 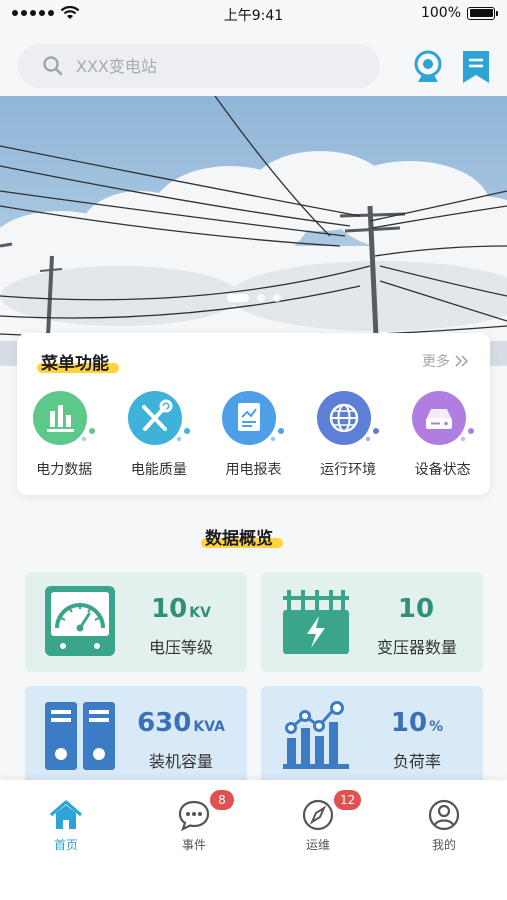 I want to click on tab-label: 我的, so click(x=443, y=845).